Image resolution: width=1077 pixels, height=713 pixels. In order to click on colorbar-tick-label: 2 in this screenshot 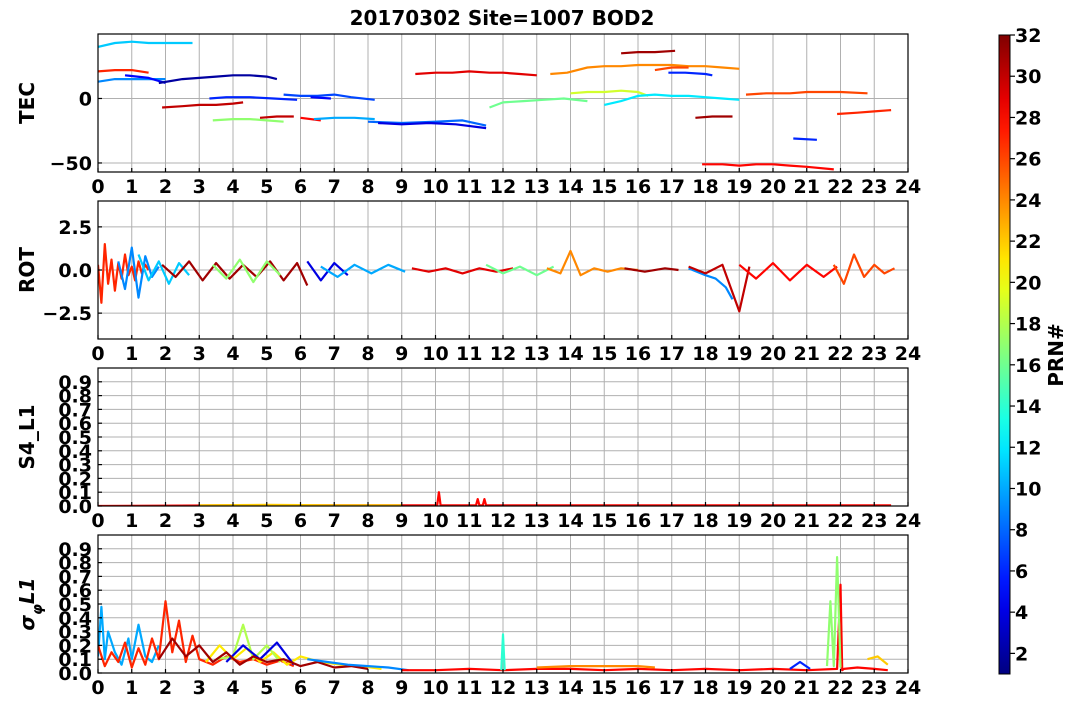, I will do `click(1021, 654)`.